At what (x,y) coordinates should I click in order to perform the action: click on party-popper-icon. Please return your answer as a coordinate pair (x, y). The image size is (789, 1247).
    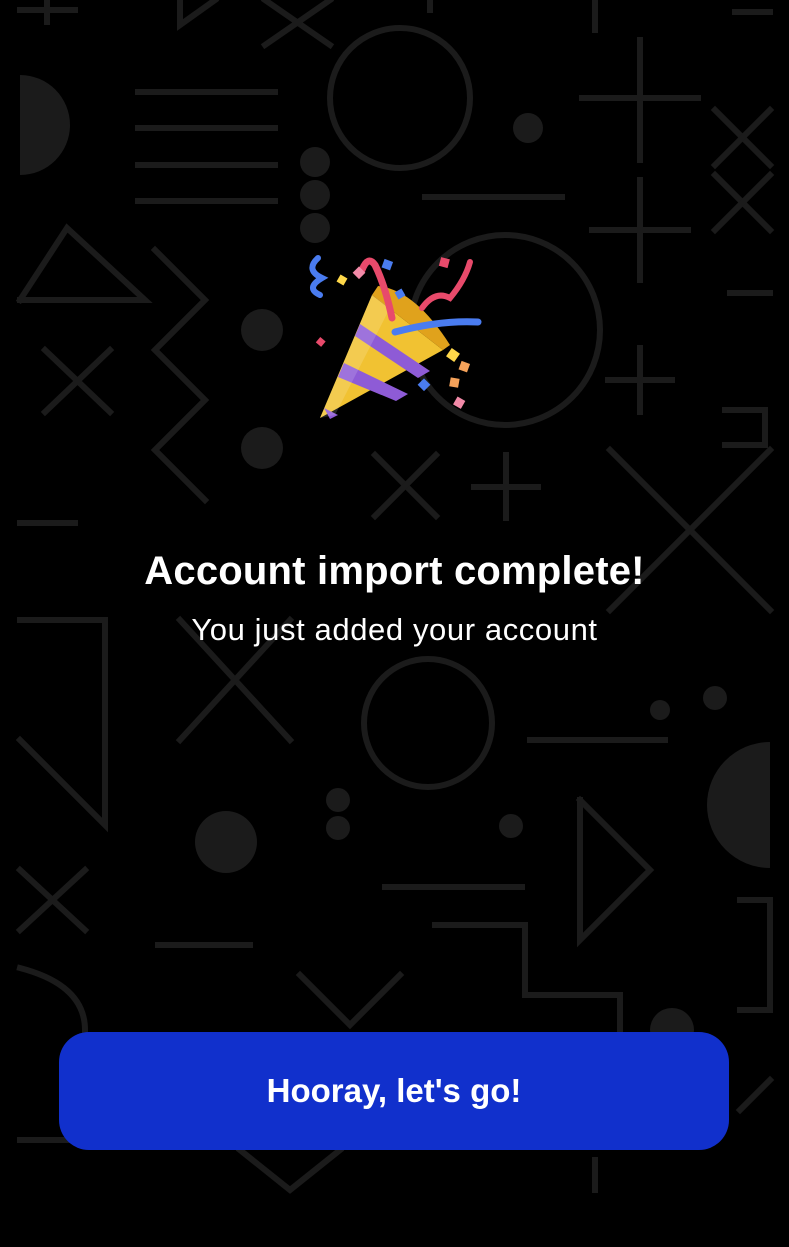
    Looking at the image, I should click on (392, 340).